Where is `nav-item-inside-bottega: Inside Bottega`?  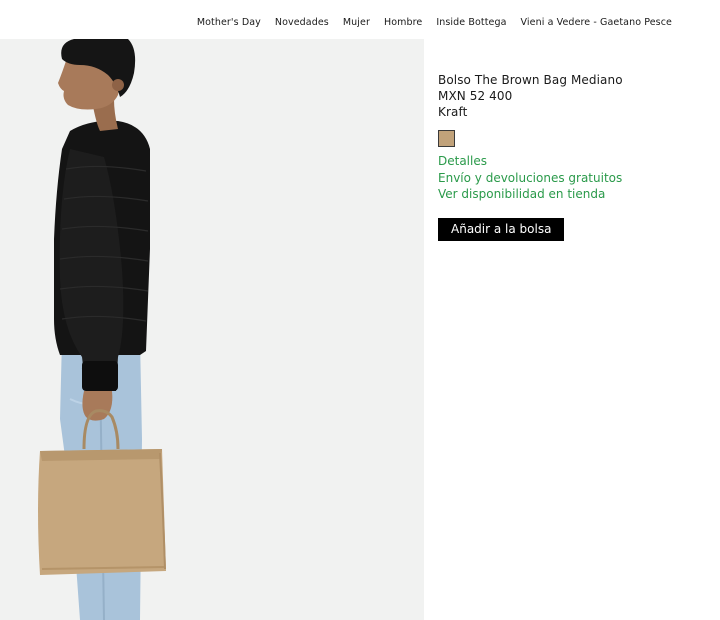 nav-item-inside-bottega: Inside Bottega is located at coordinates (471, 22).